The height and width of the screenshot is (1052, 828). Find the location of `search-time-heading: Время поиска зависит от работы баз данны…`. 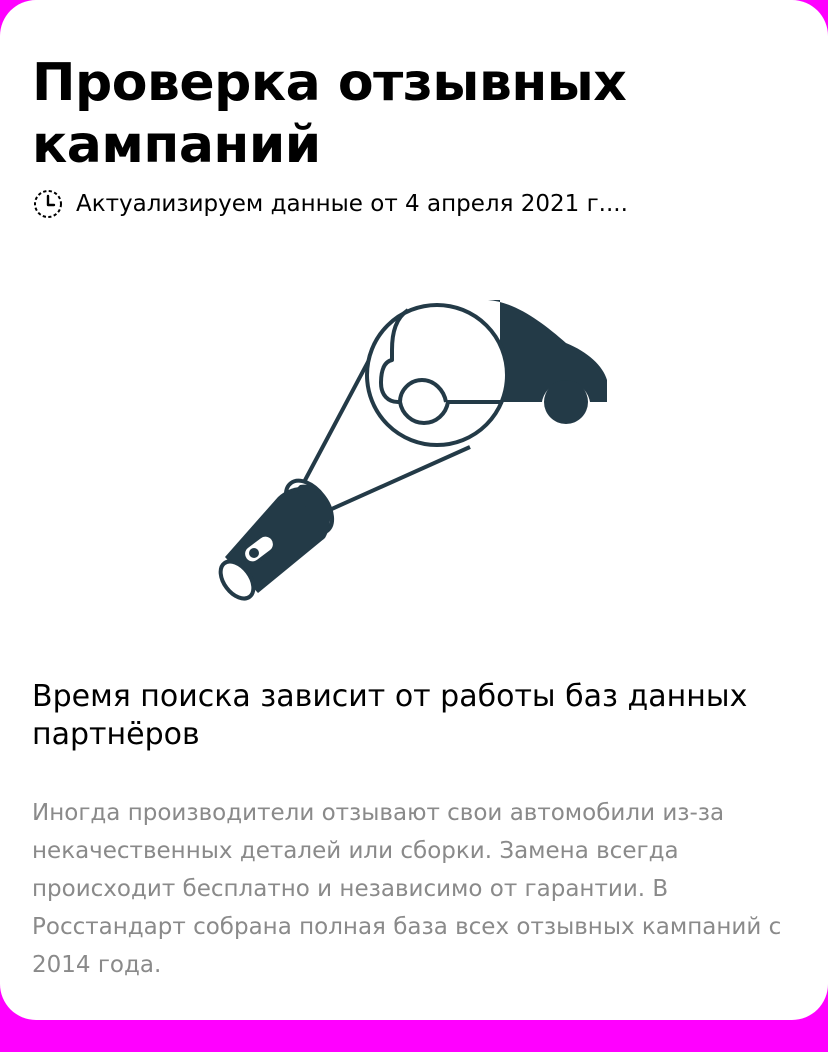

search-time-heading: Время поиска зависит от работы баз данны… is located at coordinates (390, 715).